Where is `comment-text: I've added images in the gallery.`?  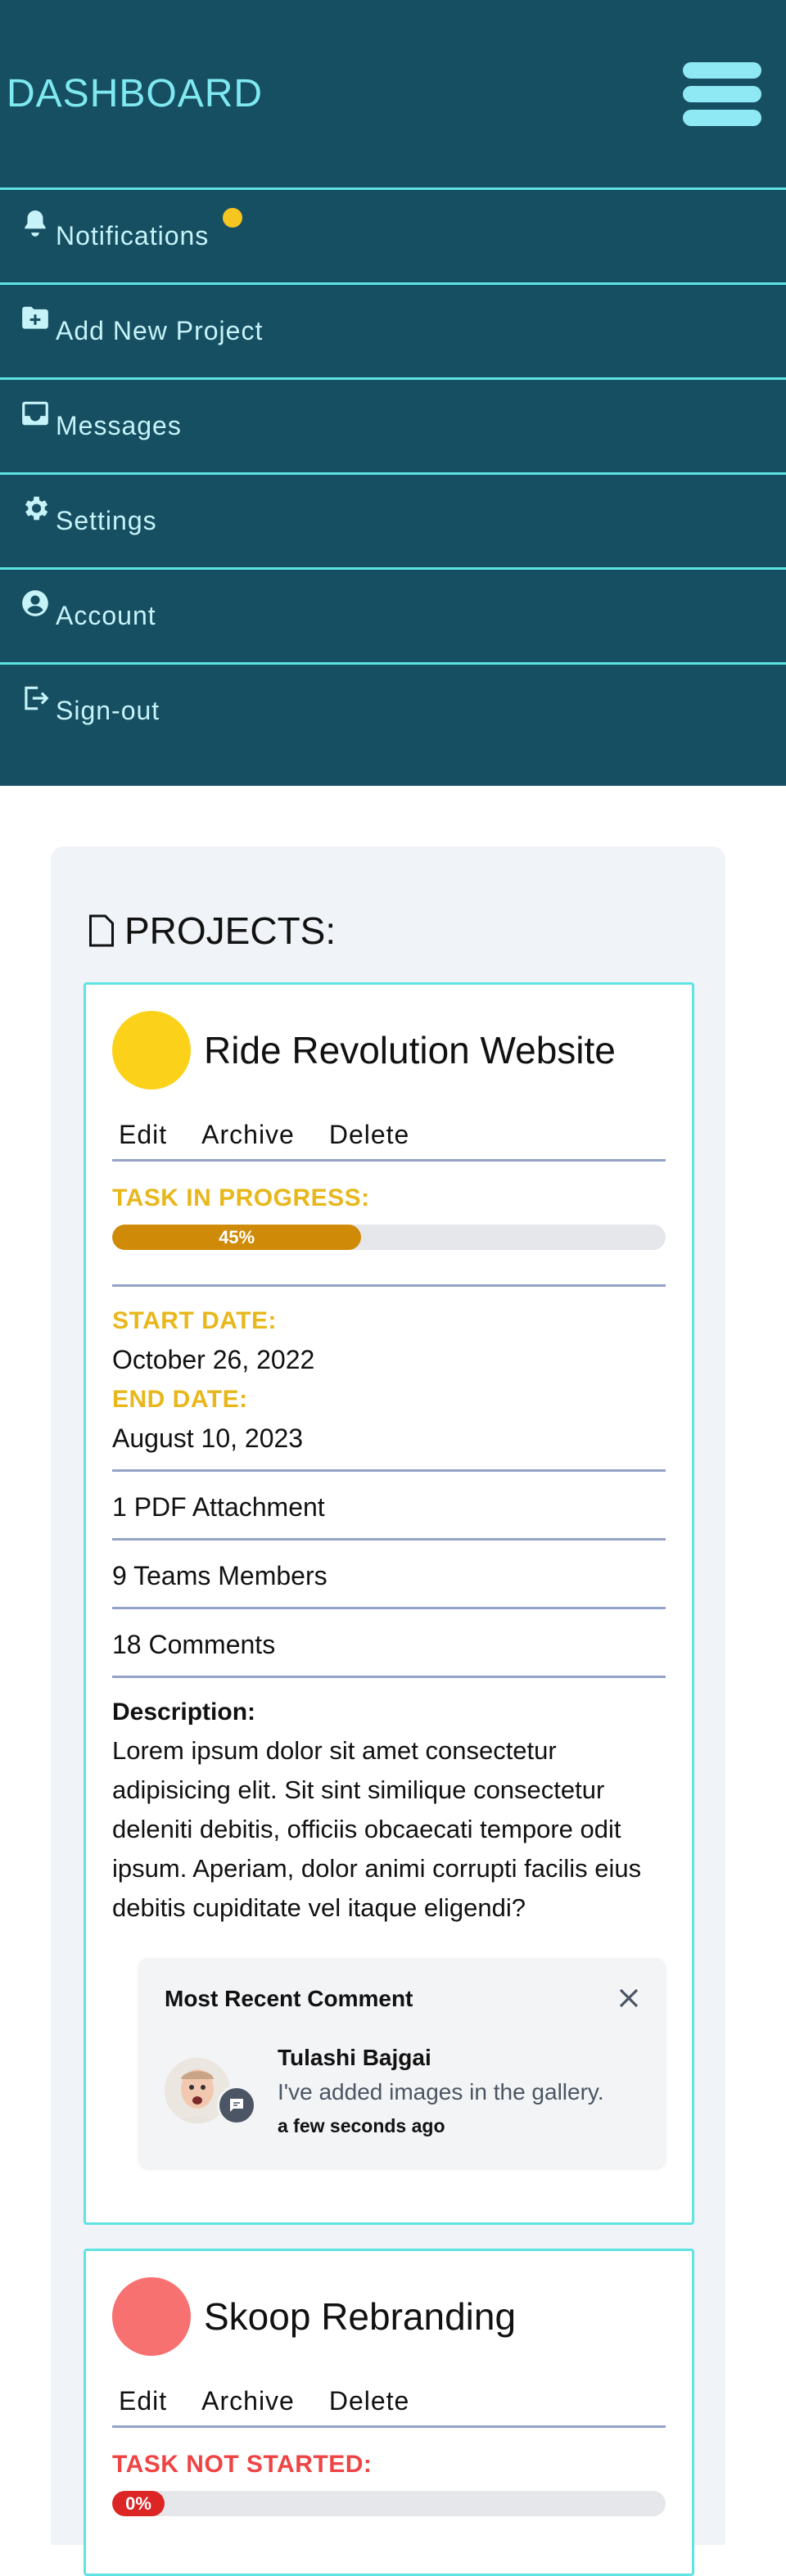
comment-text: I've added images in the gallery. is located at coordinates (441, 2092).